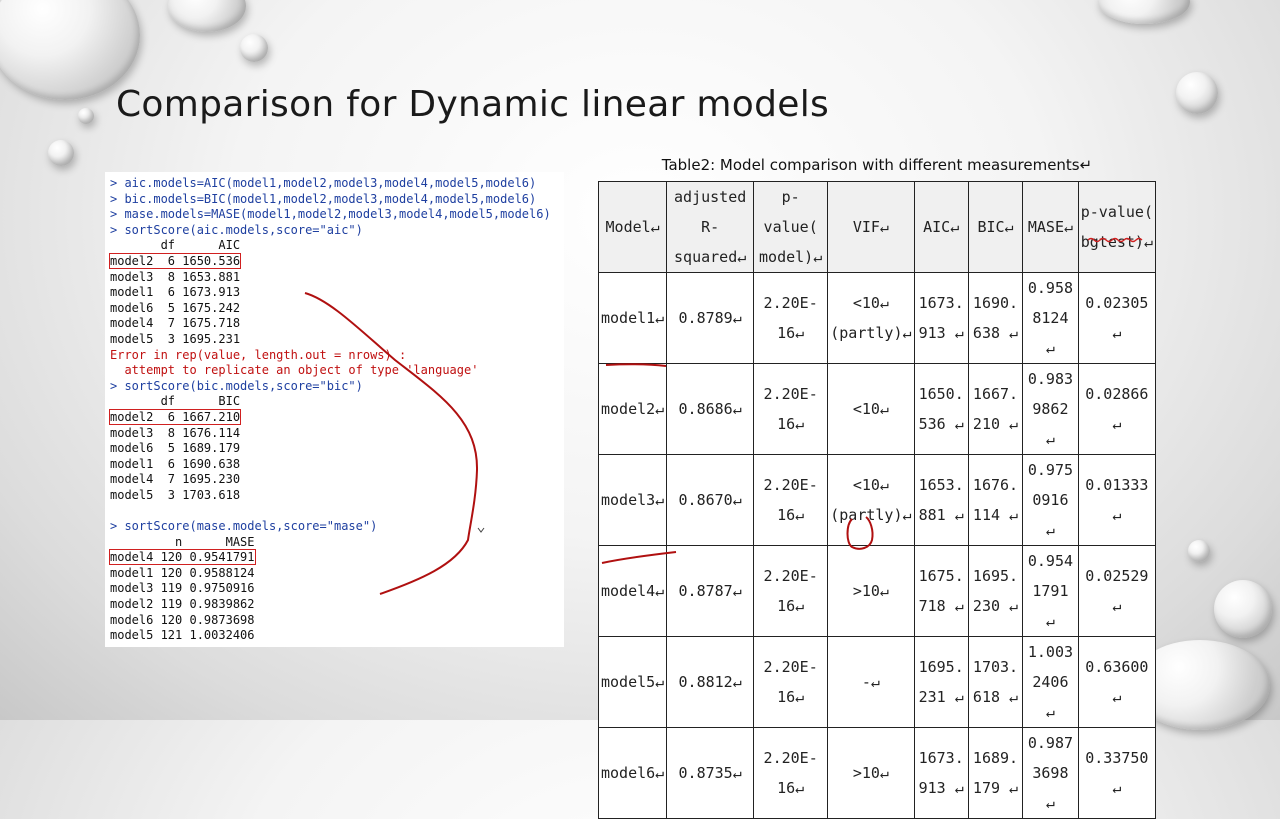 This screenshot has width=1280, height=819. I want to click on cell-text: 0.01333 ↵, so click(1117, 500).